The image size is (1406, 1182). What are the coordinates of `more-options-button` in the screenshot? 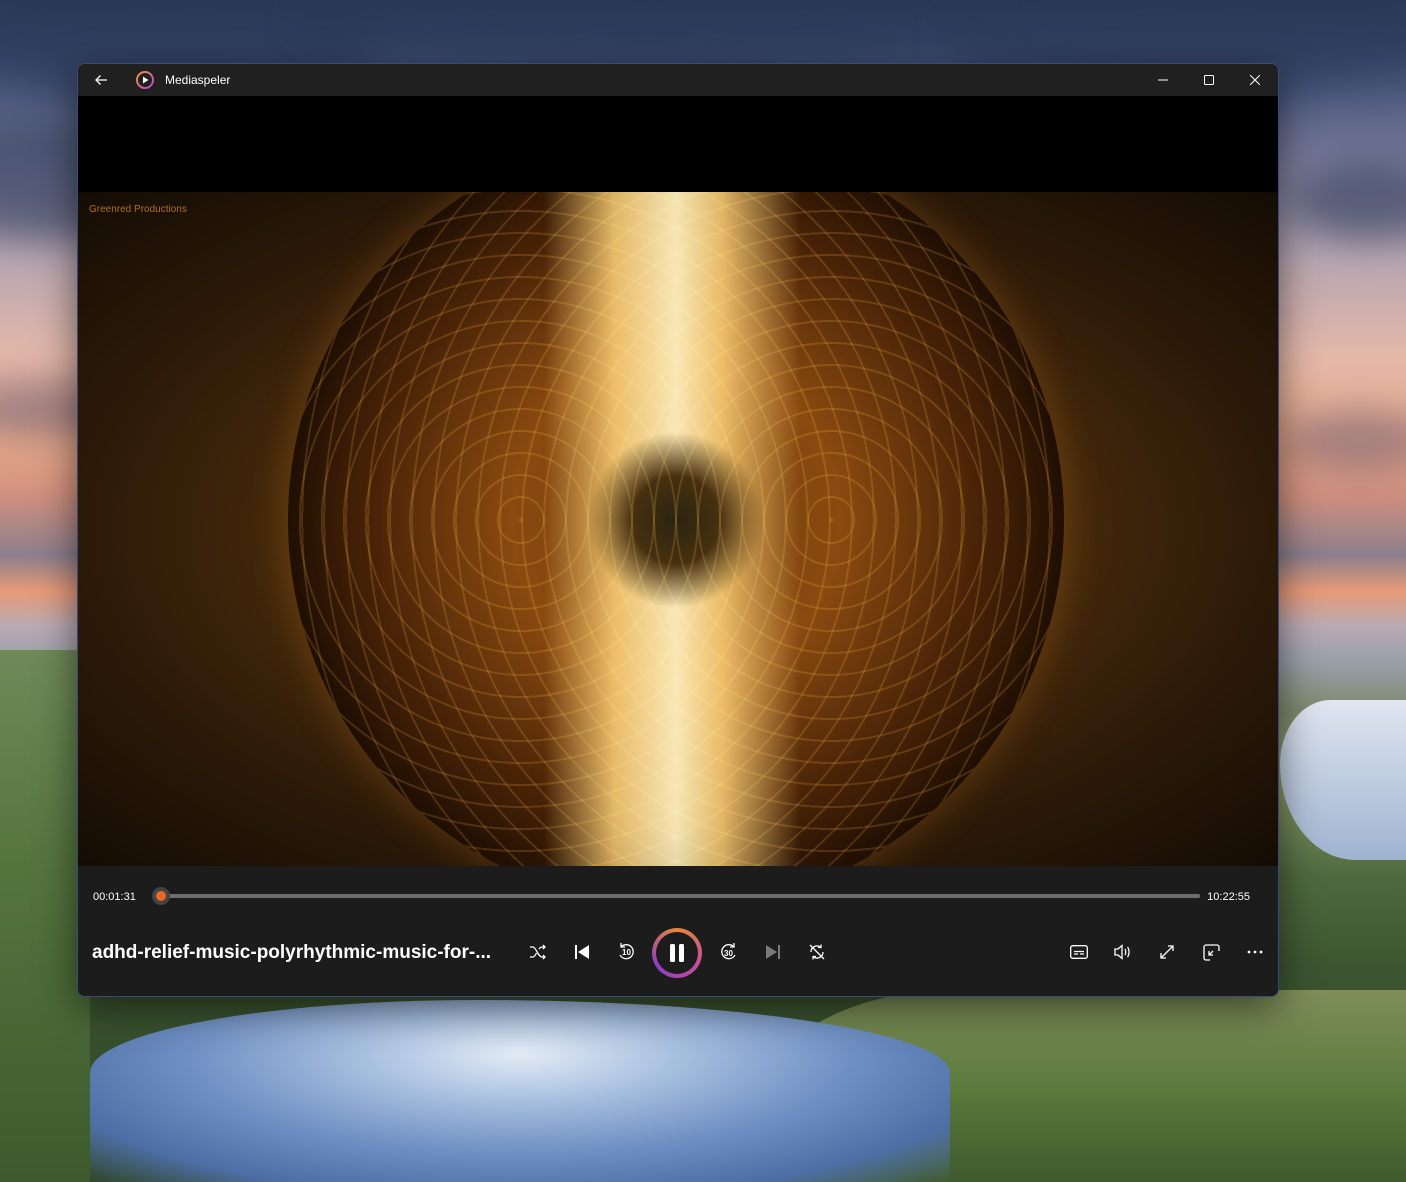 It's located at (1255, 952).